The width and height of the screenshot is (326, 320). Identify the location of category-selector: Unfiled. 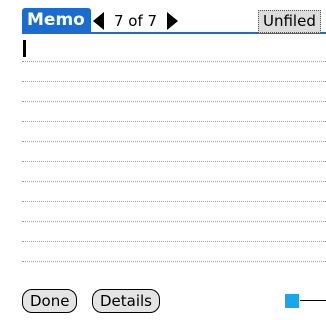
(289, 21).